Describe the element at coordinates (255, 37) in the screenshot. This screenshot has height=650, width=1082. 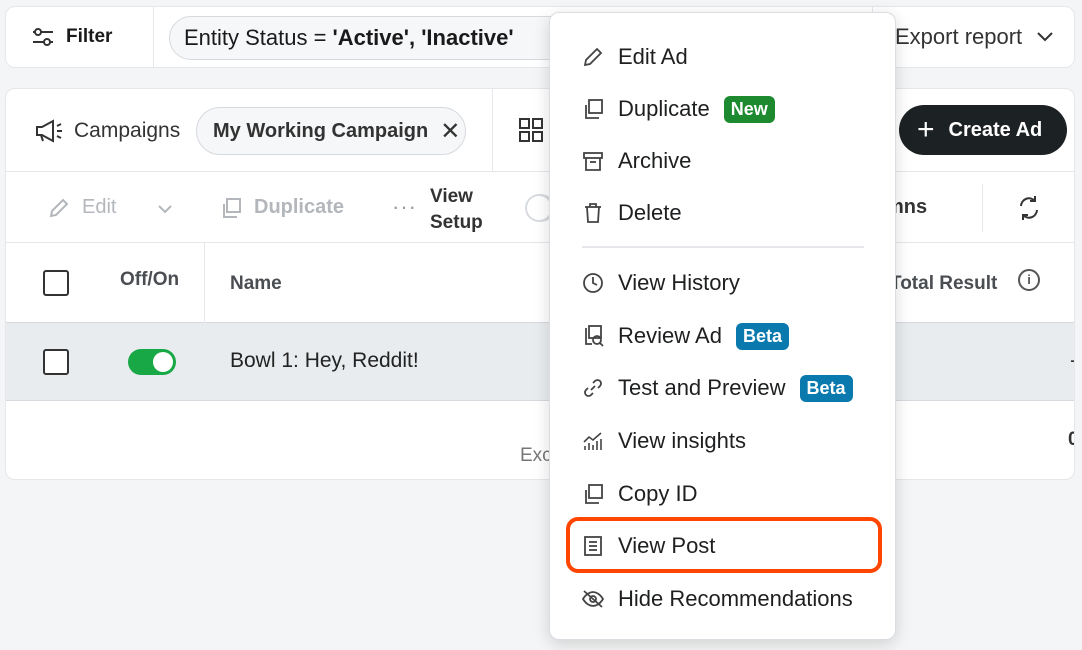
I see `status-filter-prefix: Entity Status =` at that location.